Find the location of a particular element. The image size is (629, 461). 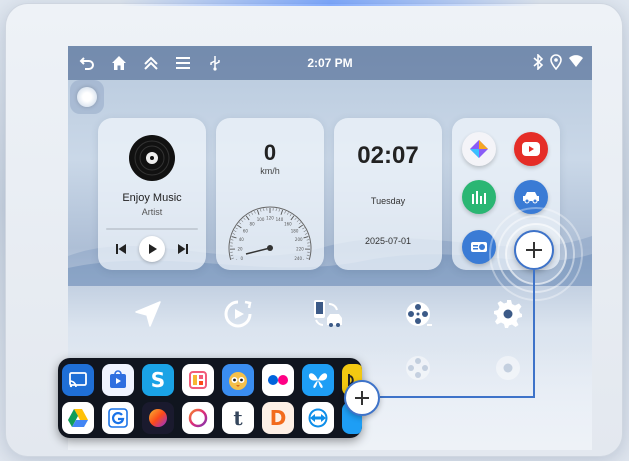

speedometer-widget: 0 km/h 0 20 40 60 80 100 120 140 160 180 200 220 240 is located at coordinates (270, 194).